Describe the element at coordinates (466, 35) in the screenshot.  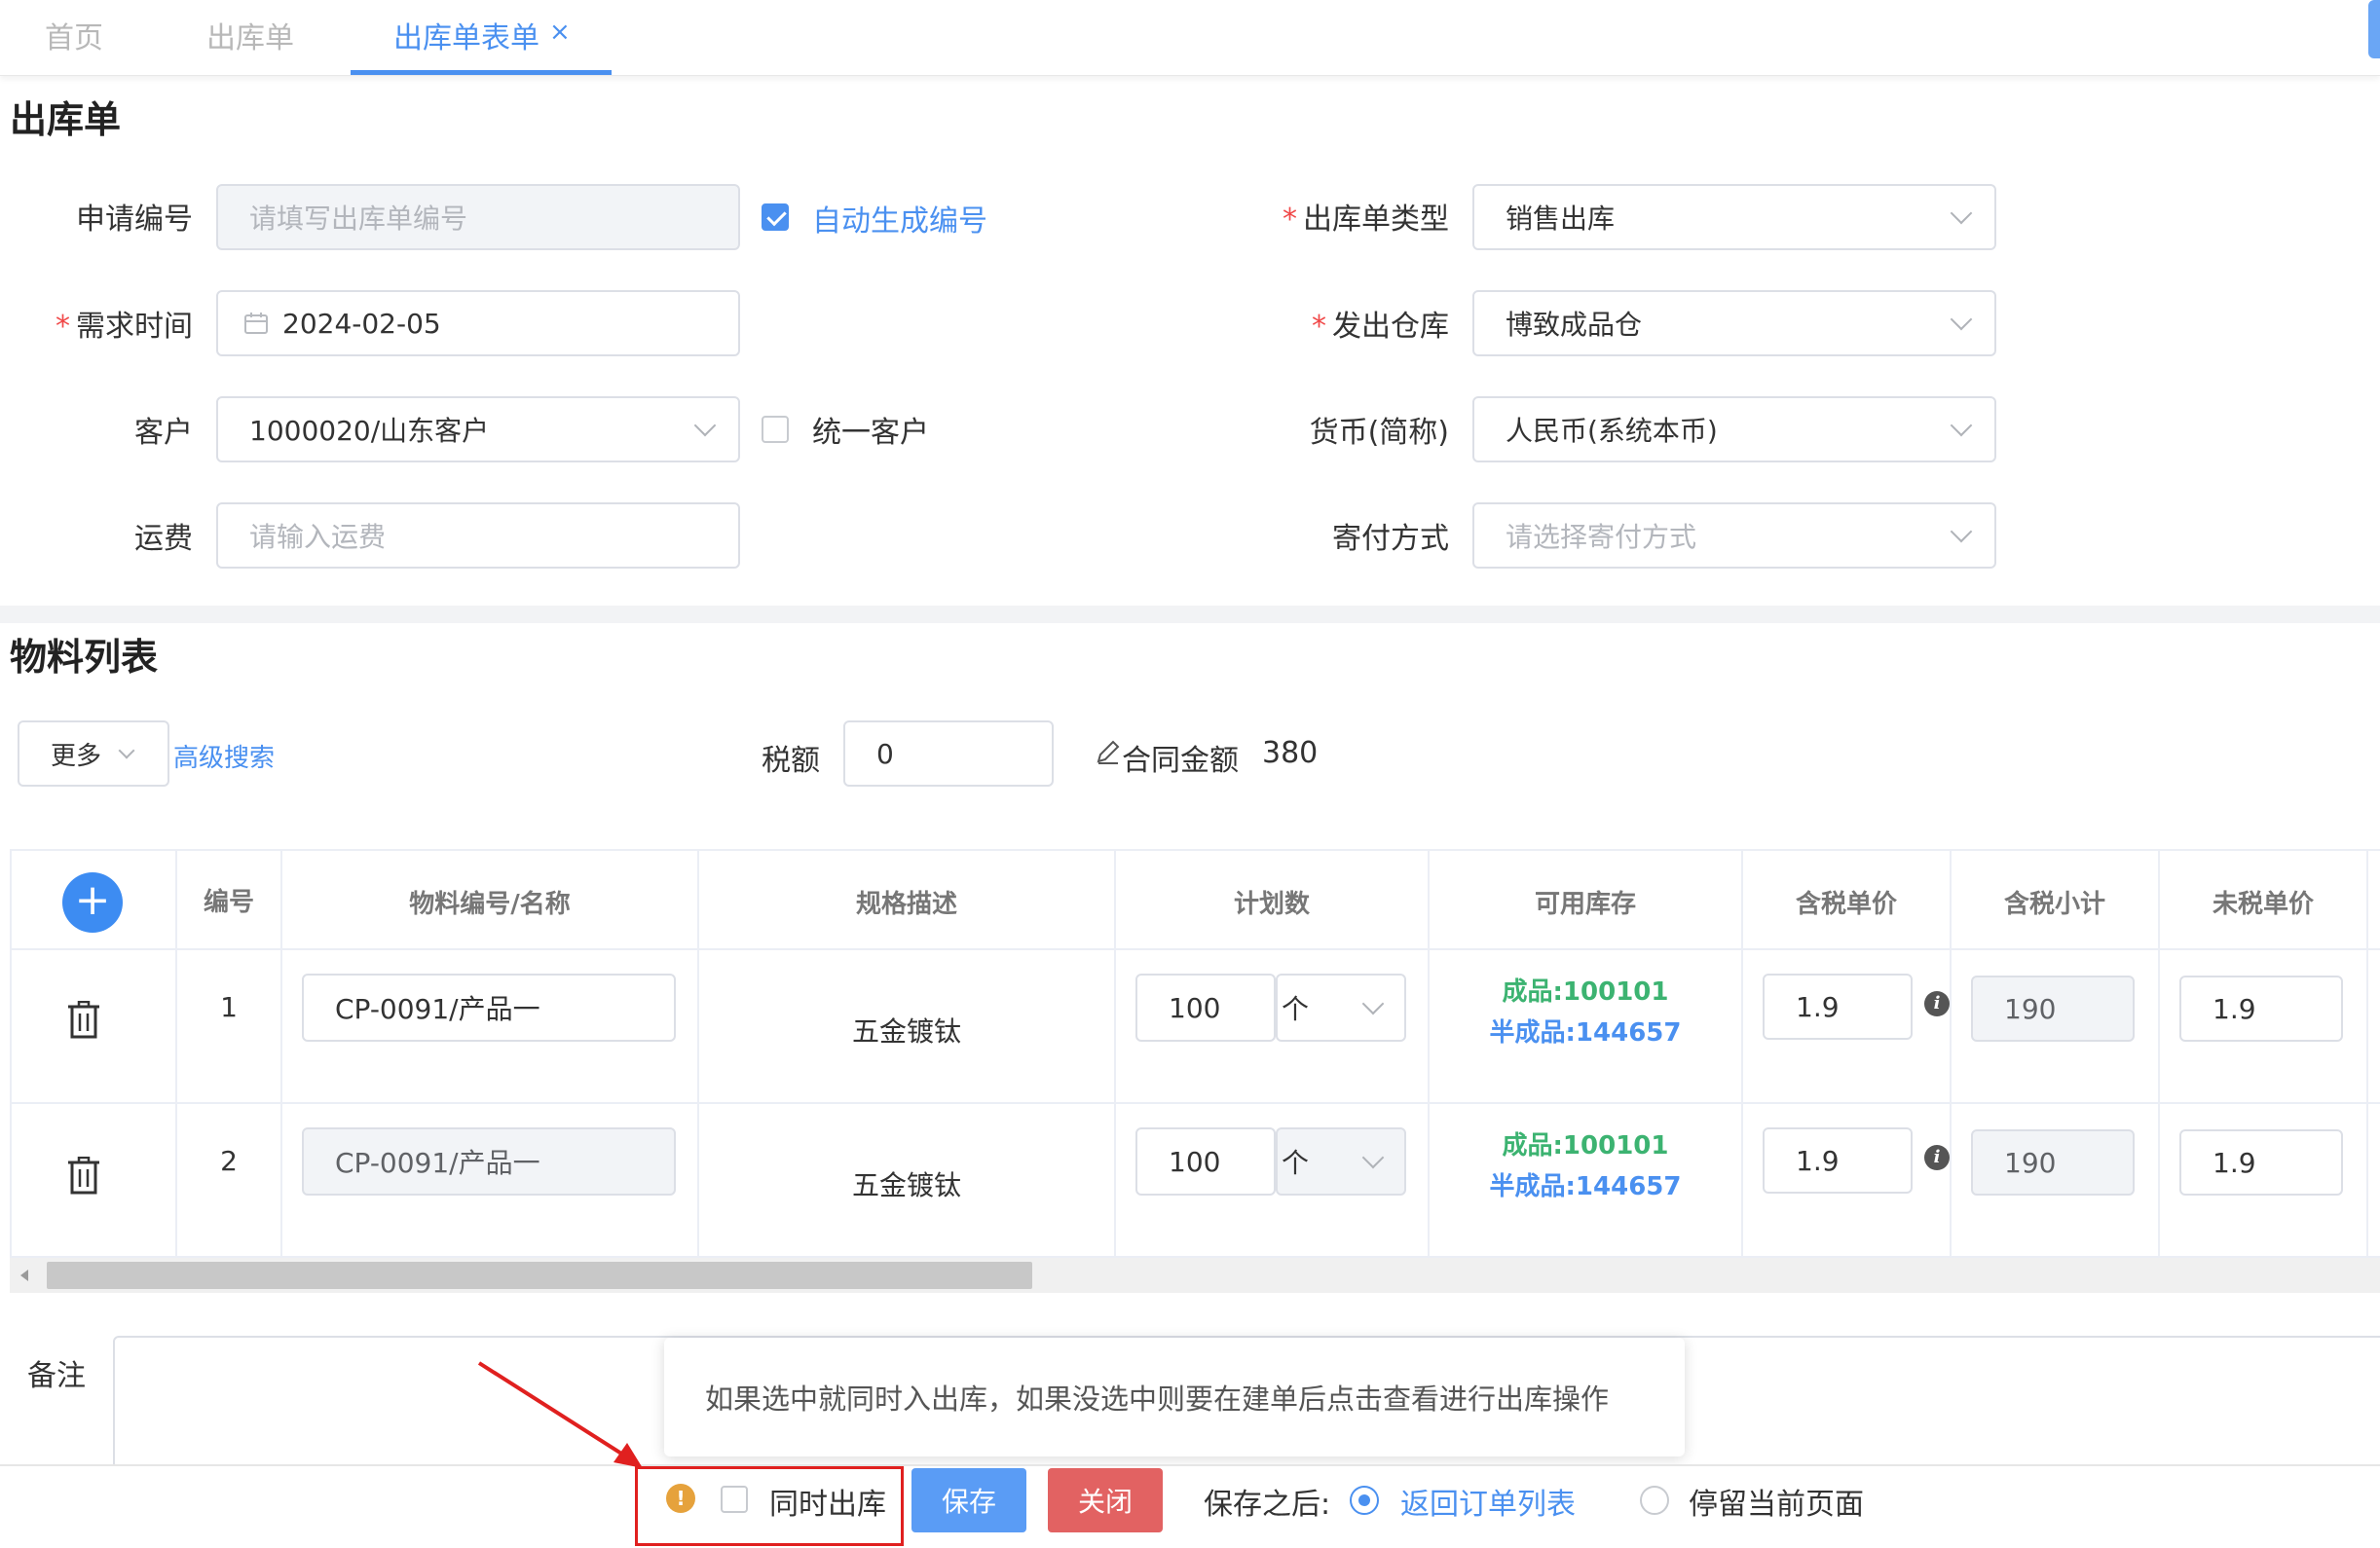
I see `tab-outbound-form: 出库单表单` at that location.